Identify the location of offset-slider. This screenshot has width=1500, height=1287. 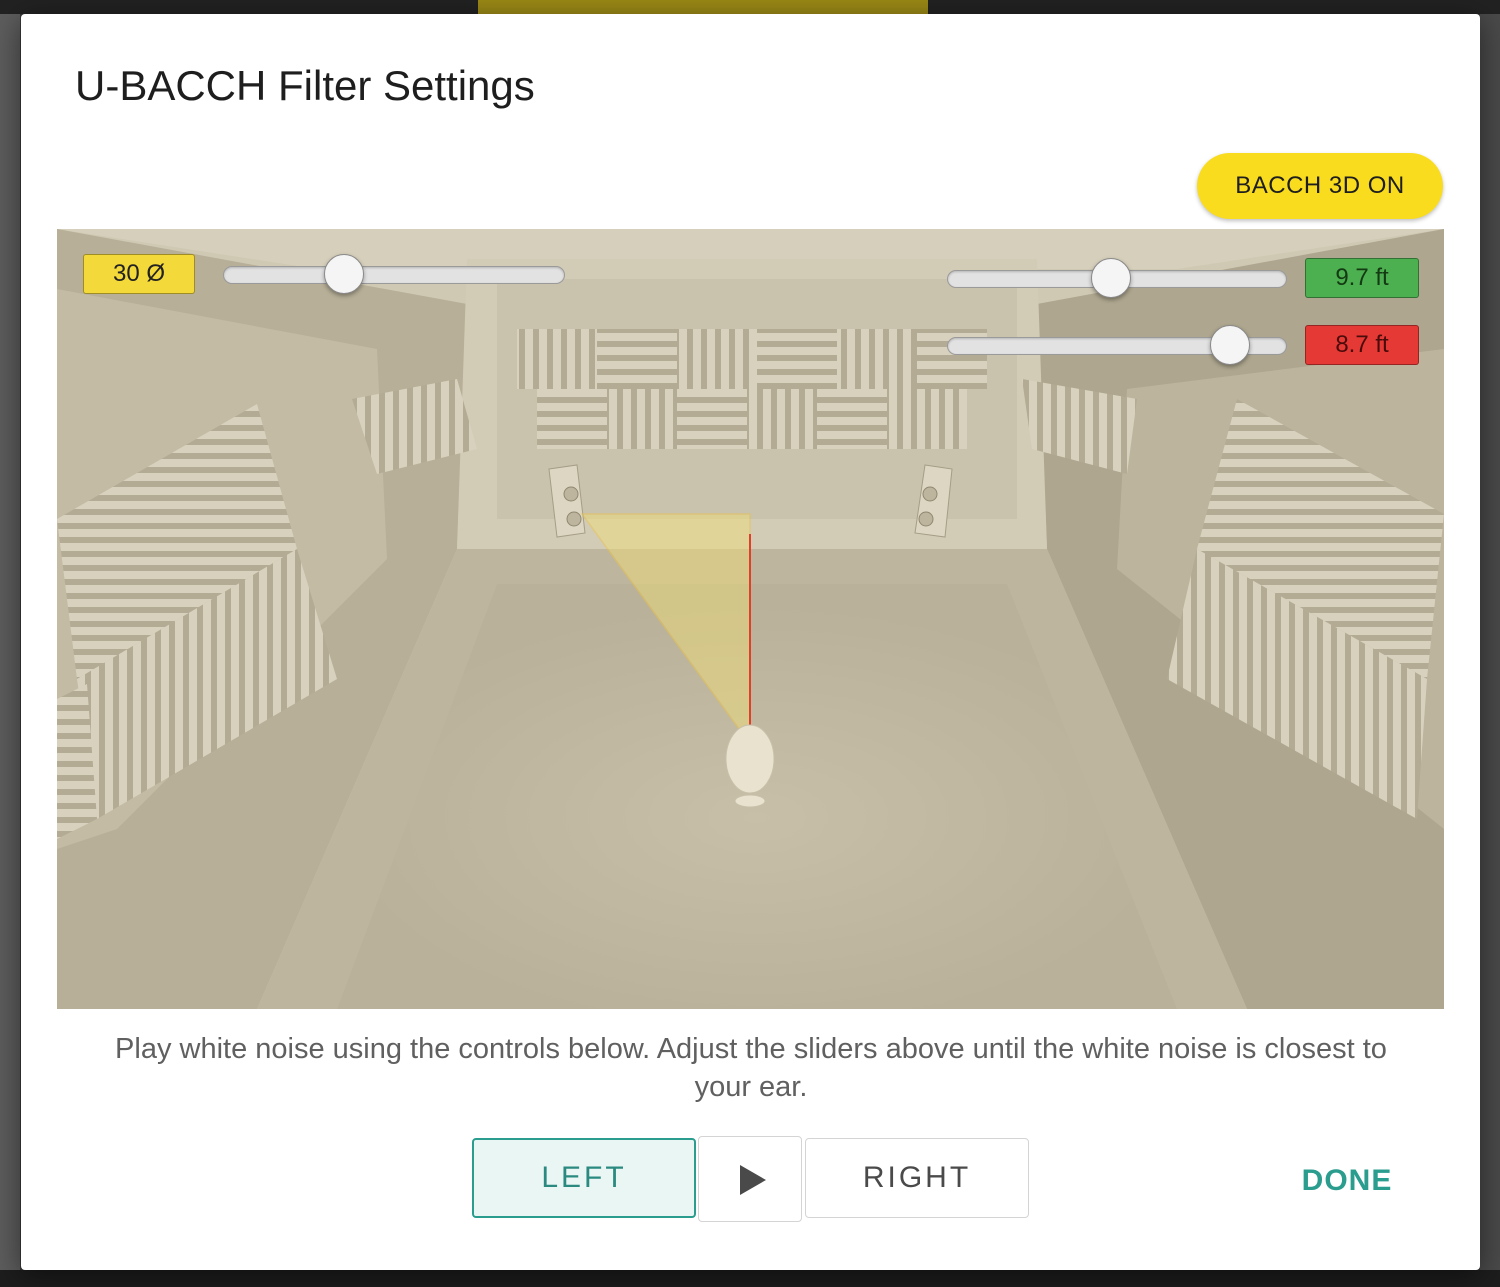
(1117, 345).